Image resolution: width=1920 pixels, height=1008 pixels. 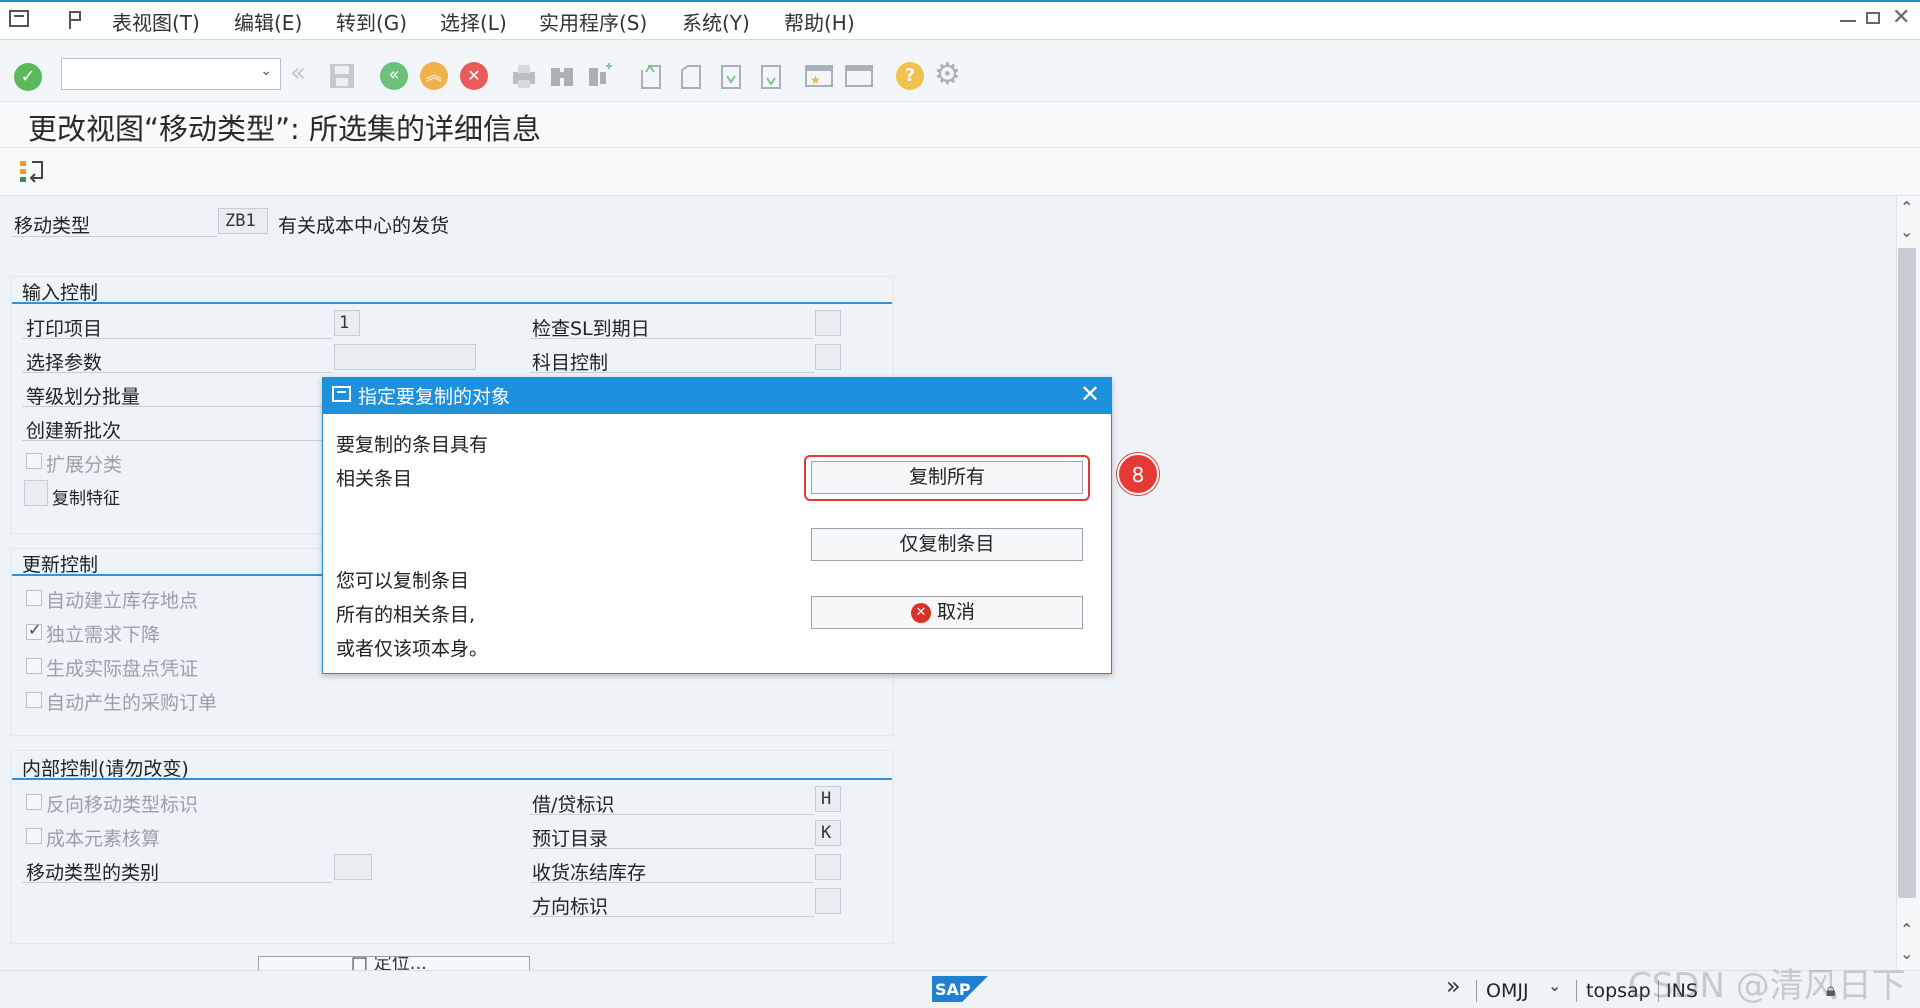 I want to click on scroll-up-icon: ⌃, so click(x=1906, y=207).